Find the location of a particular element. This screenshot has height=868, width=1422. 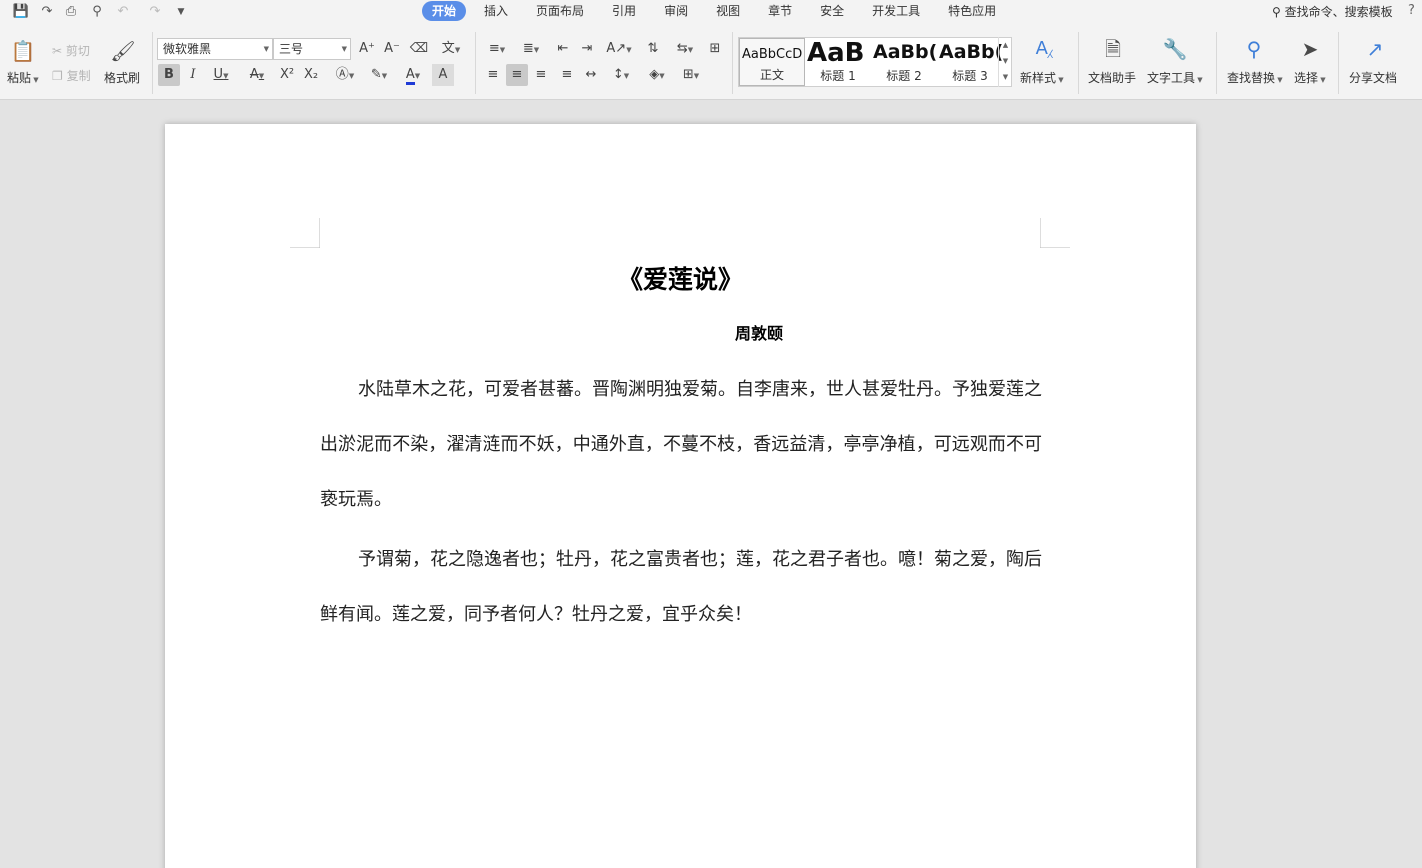

undo-icon: ↶ is located at coordinates (123, 12).